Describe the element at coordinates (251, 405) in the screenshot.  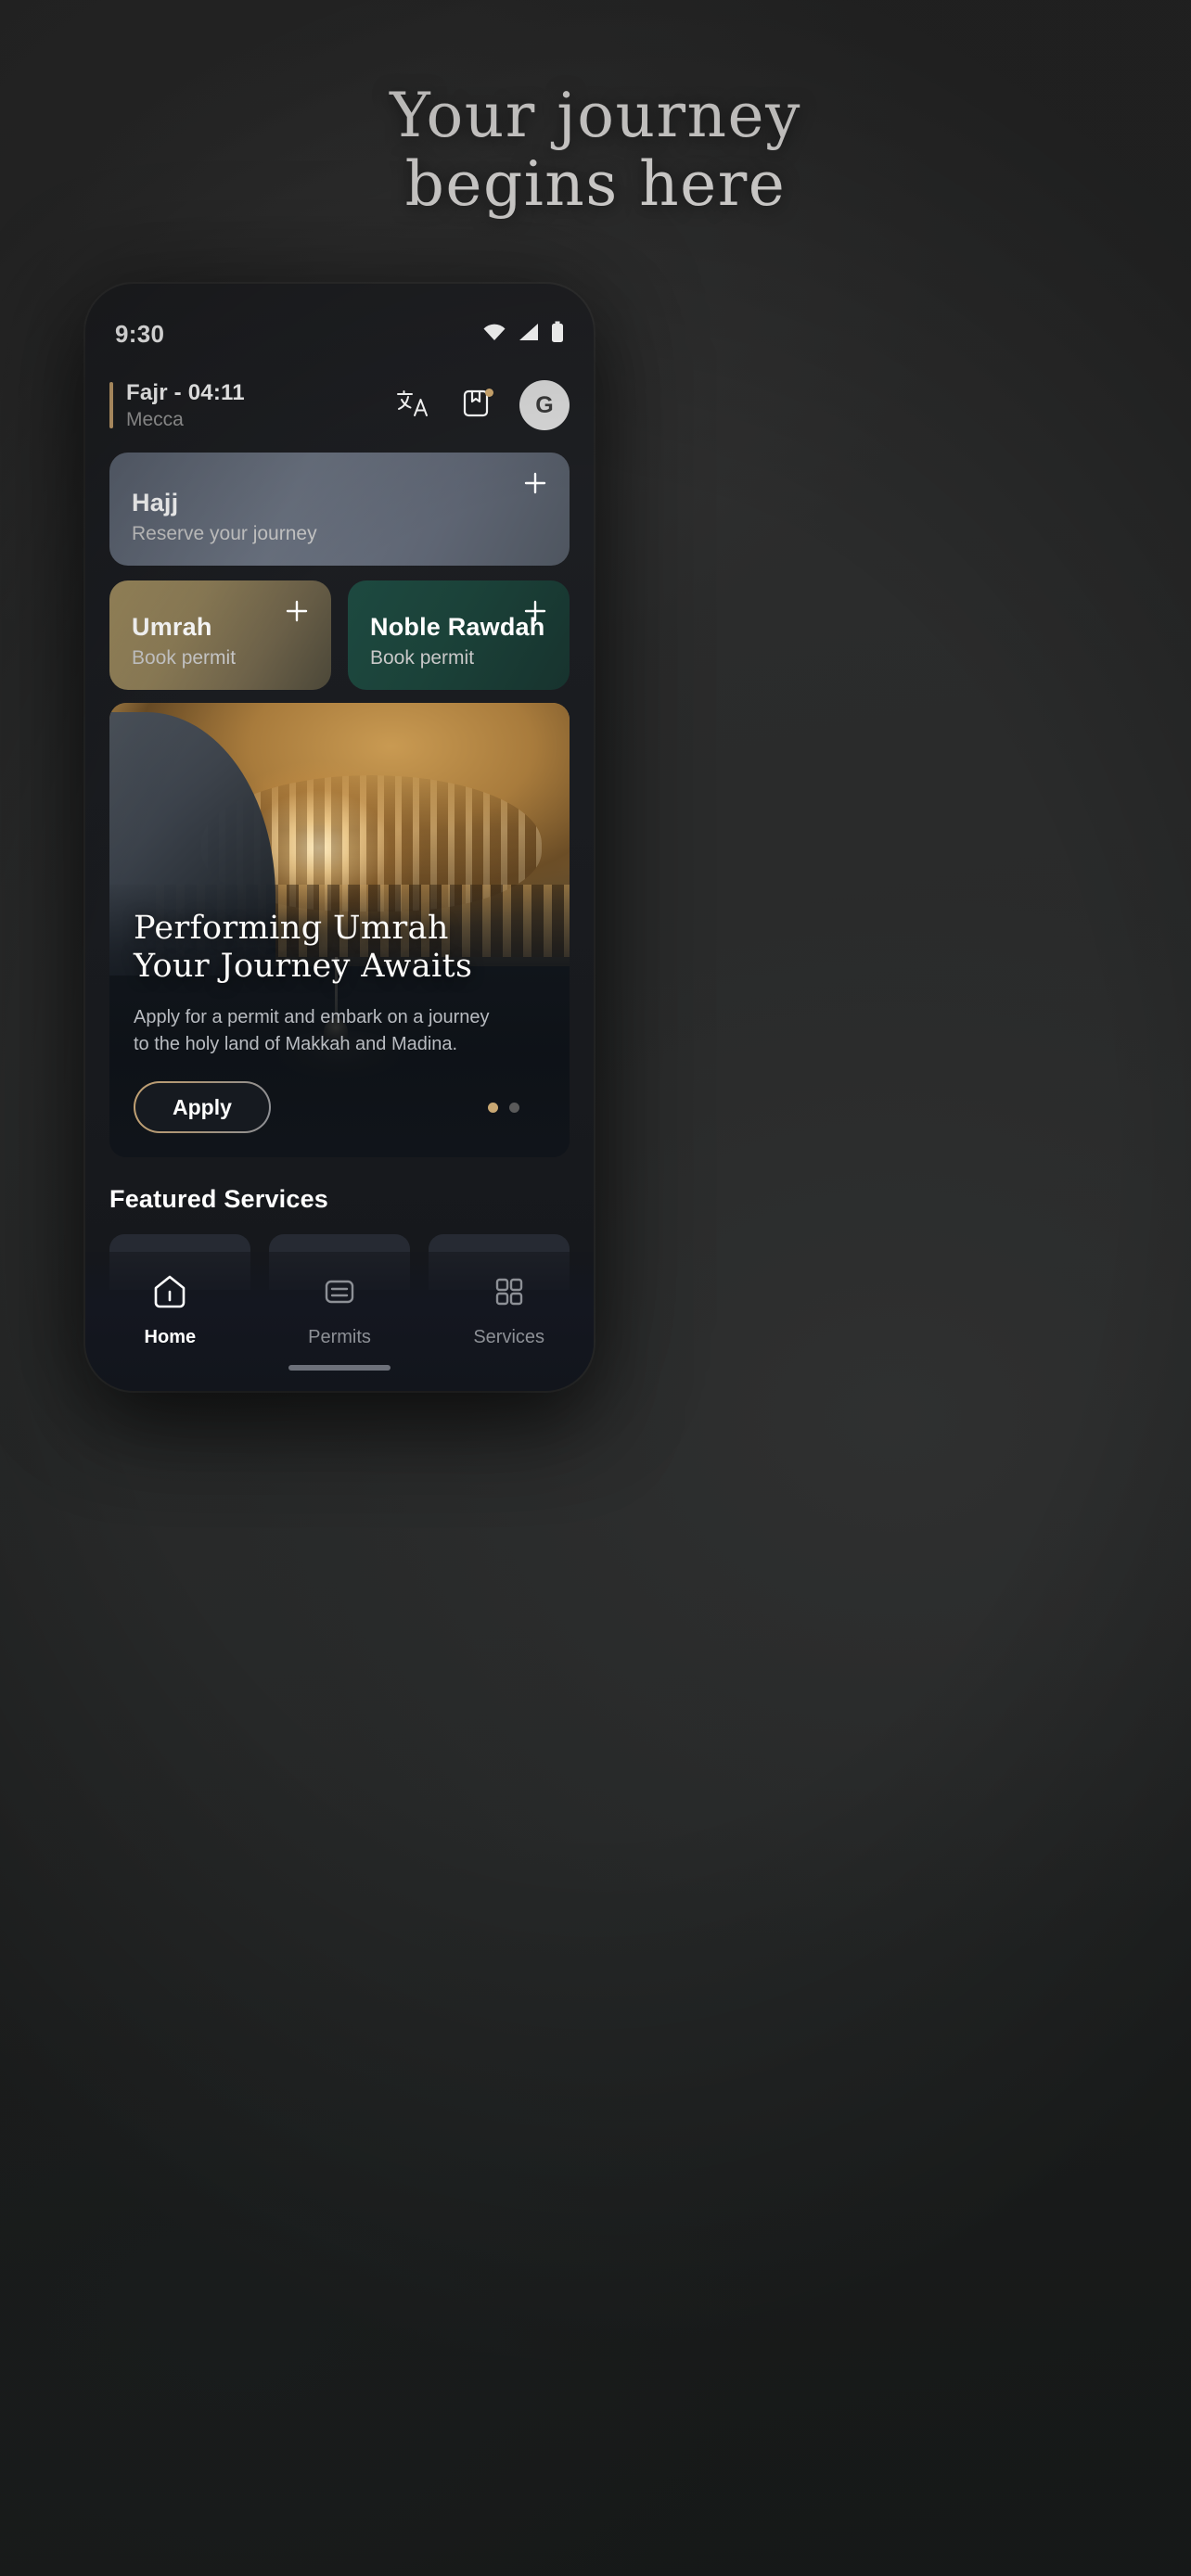
I see `prayer-time-block: Fajr - 04:11 Mecca` at that location.